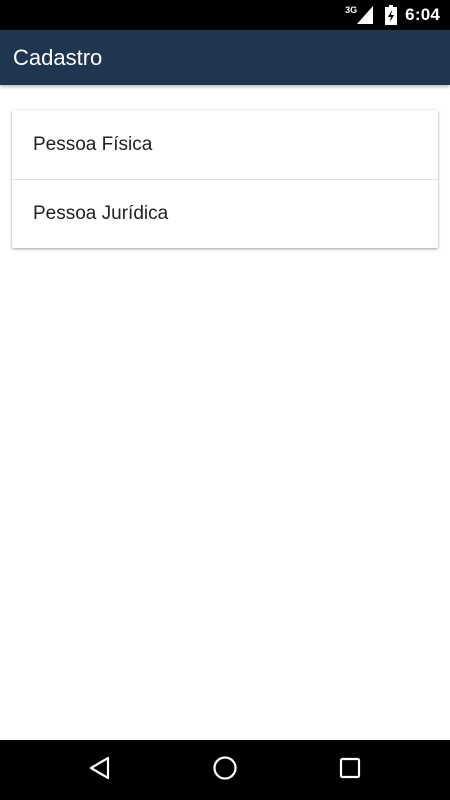 The image size is (450, 800). What do you see at coordinates (225, 213) in the screenshot?
I see `option-pessoa-juridica: Pessoa Jurídica` at bounding box center [225, 213].